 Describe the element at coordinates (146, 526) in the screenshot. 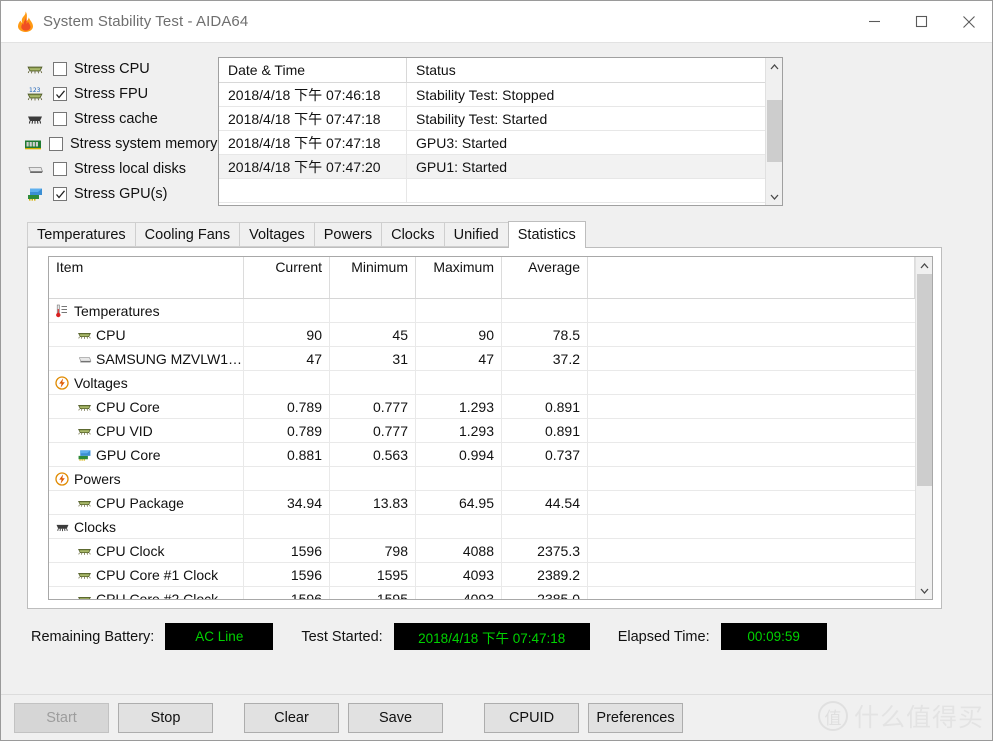

I see `row-item: Clocks` at that location.